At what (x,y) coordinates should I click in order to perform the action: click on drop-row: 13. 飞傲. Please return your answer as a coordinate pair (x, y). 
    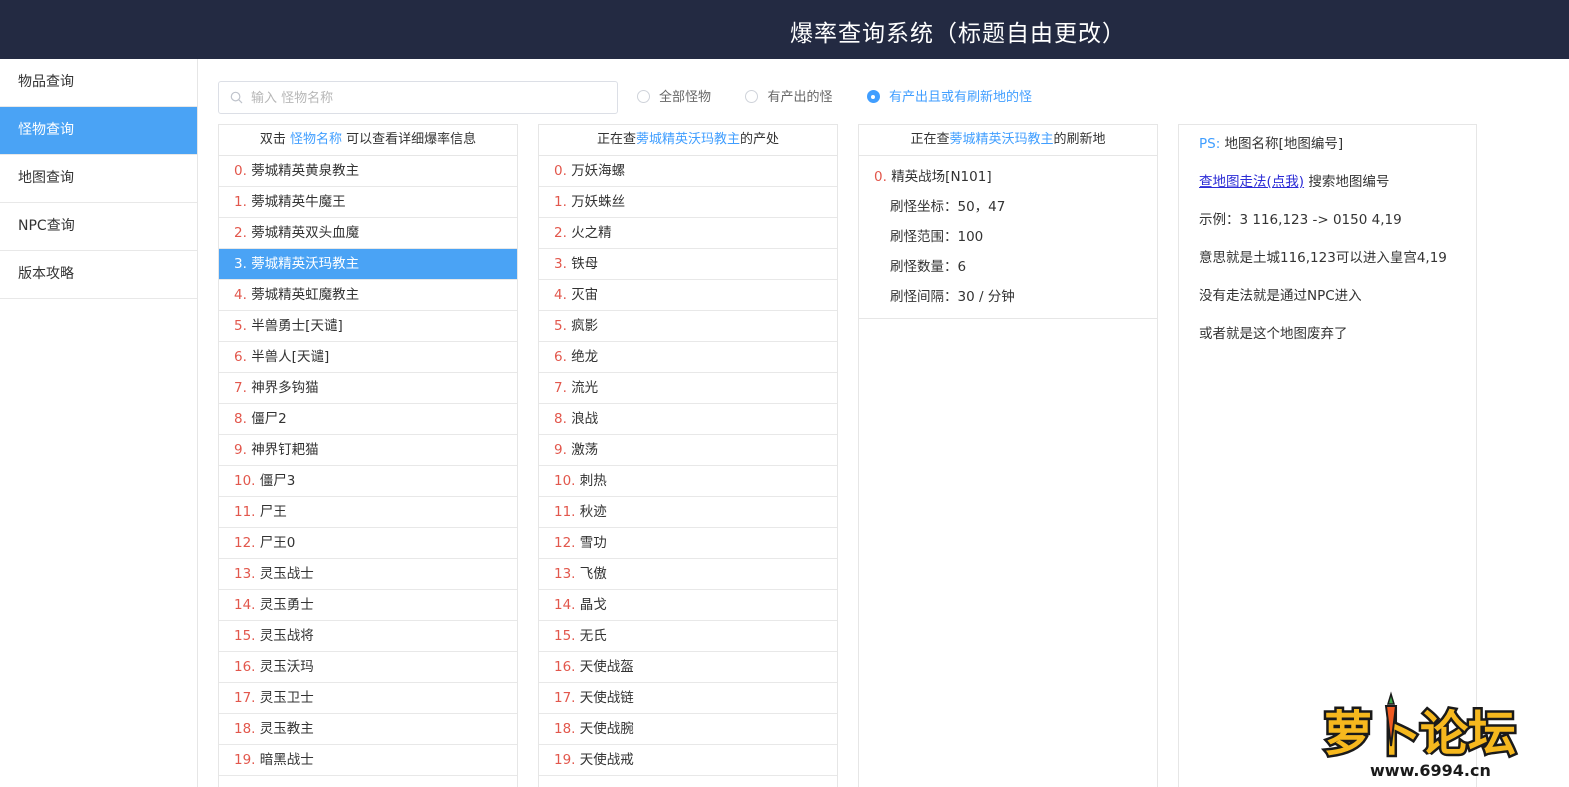
    Looking at the image, I should click on (688, 574).